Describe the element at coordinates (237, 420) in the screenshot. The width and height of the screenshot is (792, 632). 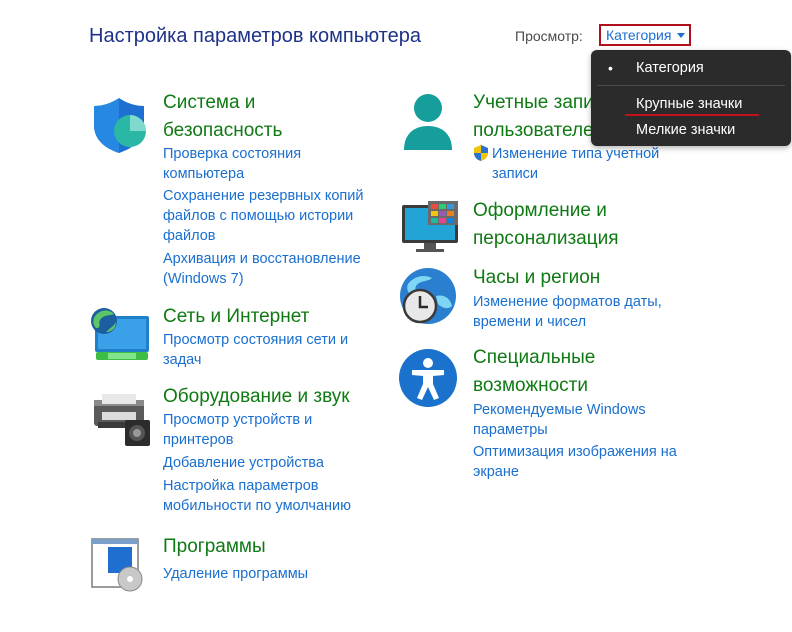
I see `link-line: Просмотр устройств и` at that location.